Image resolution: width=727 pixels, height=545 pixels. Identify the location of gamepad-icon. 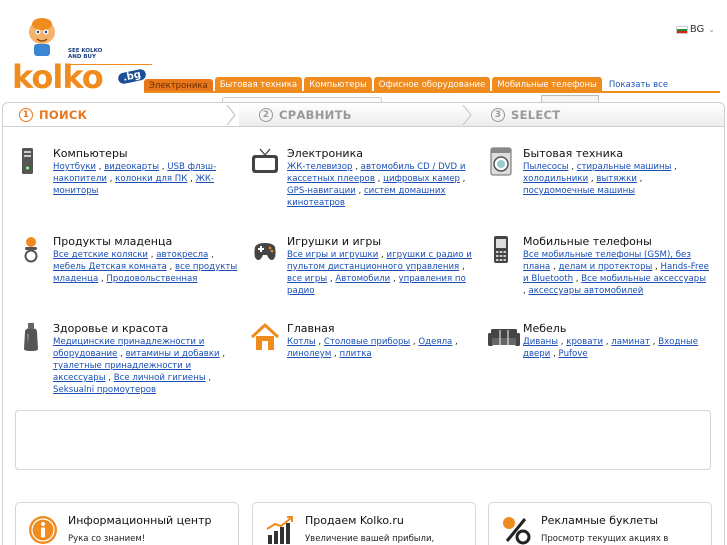
(265, 251).